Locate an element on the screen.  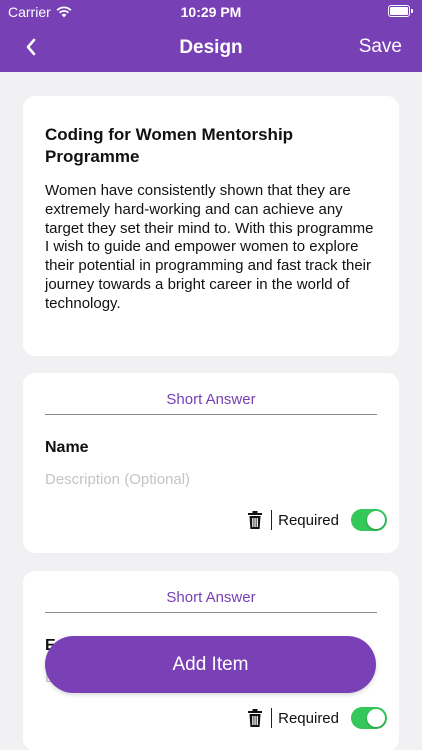
status-bar: Carrier 10:29 PM is located at coordinates (211, 12).